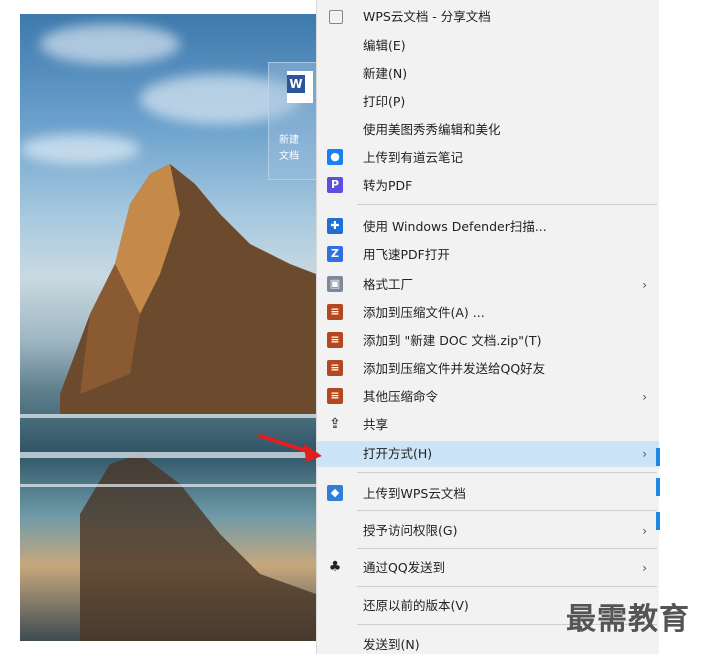  I want to click on format-factory-icon: ▣, so click(335, 284).